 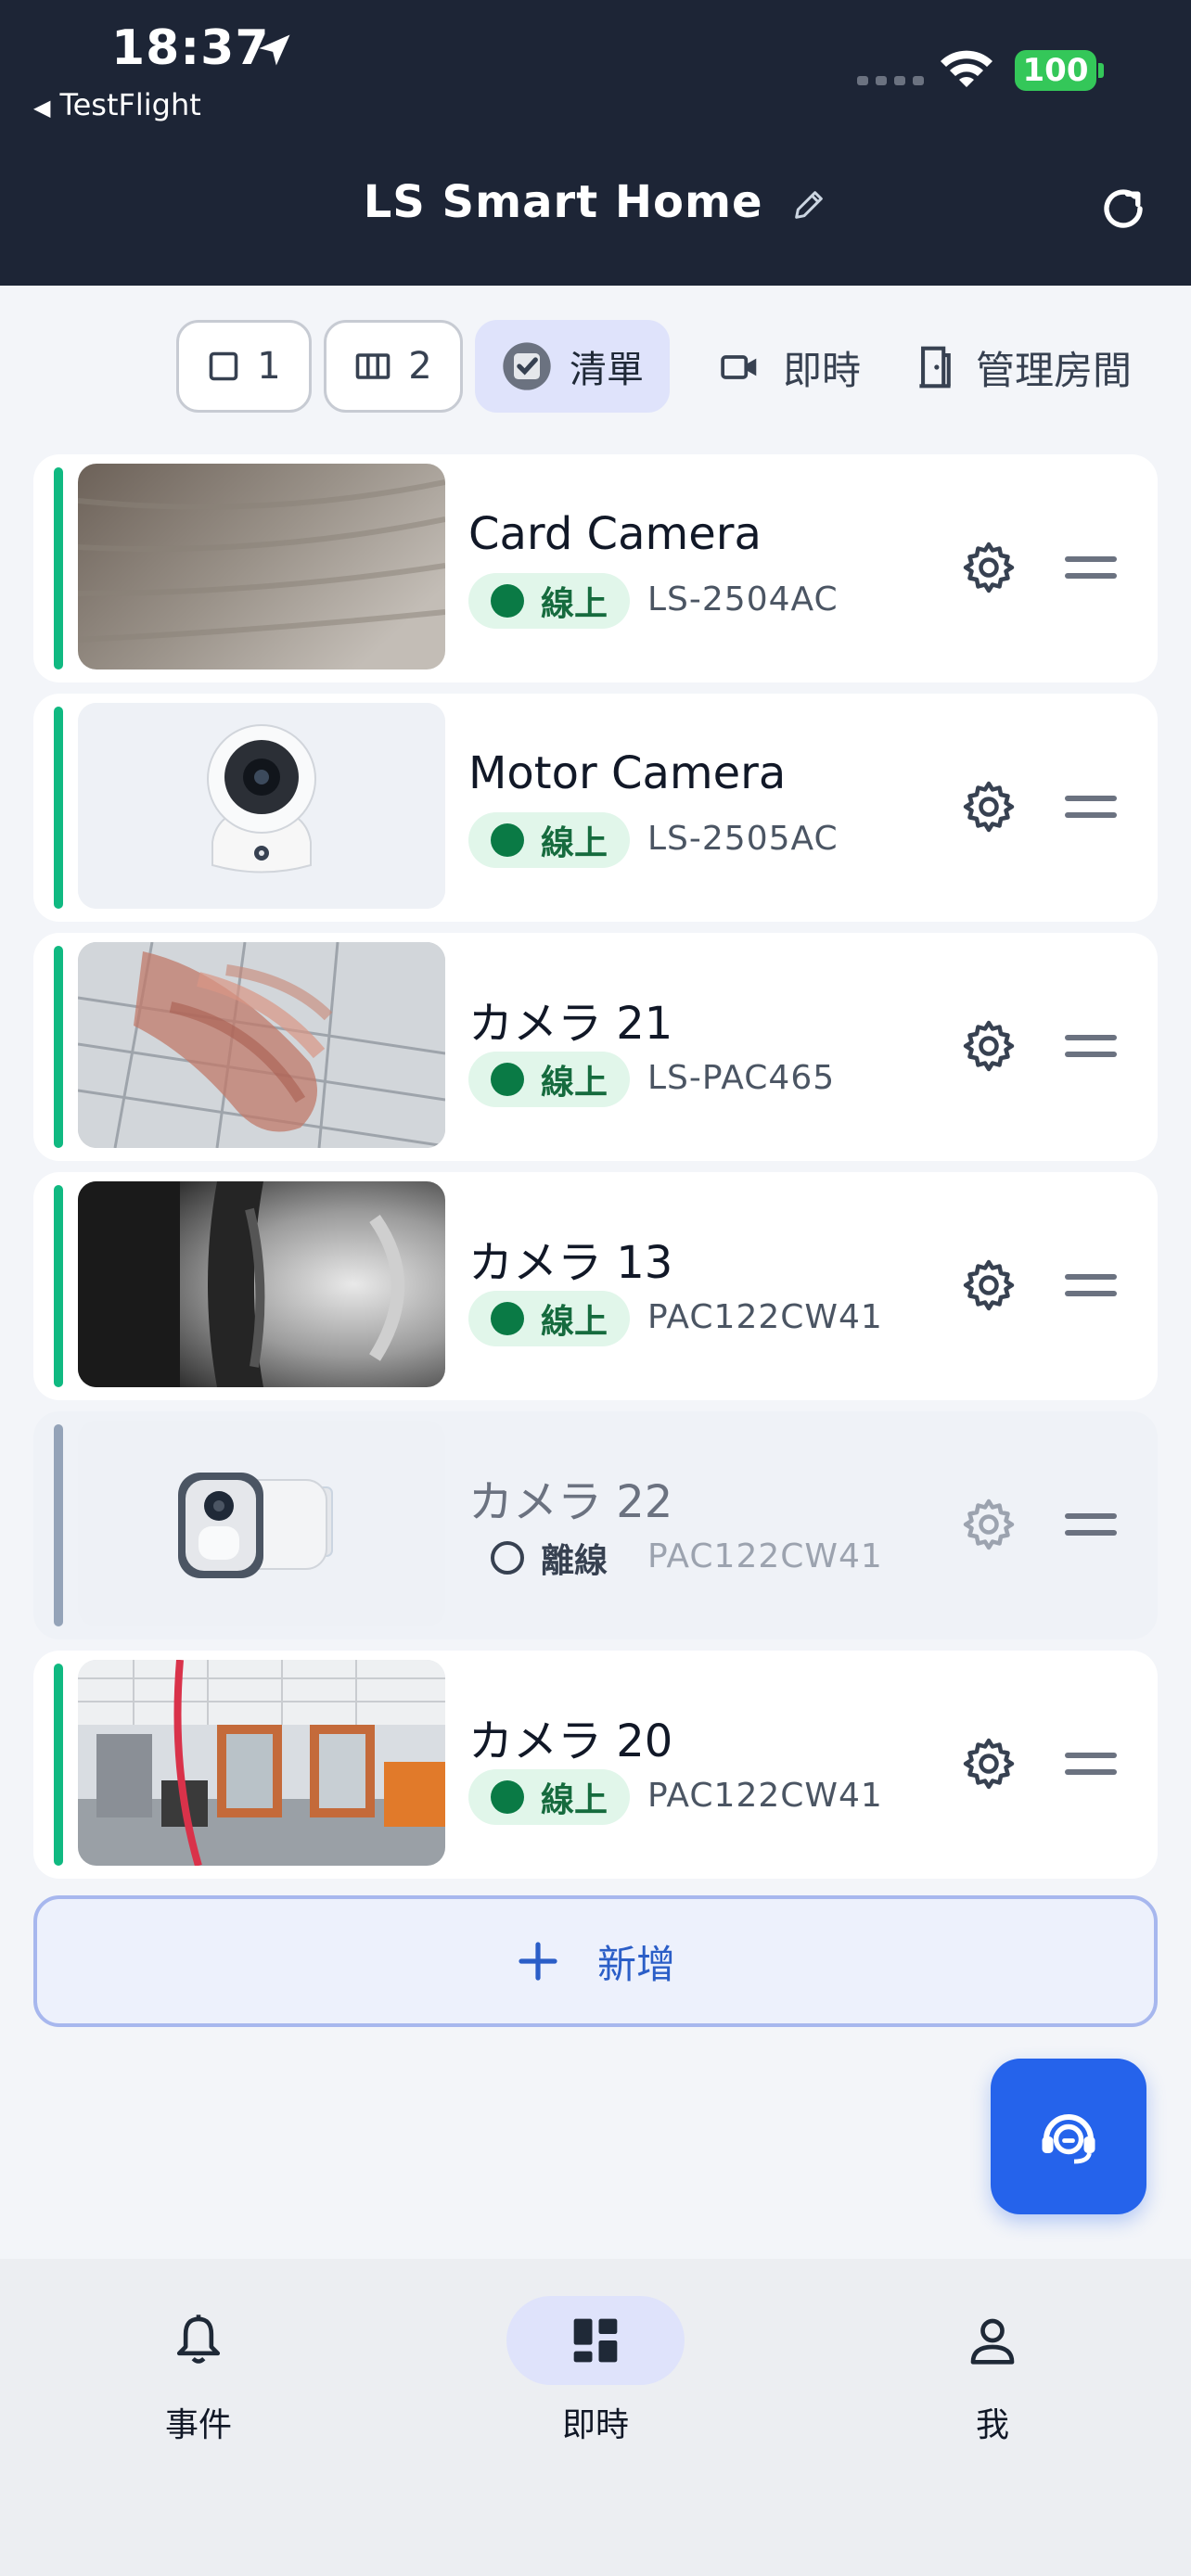 I want to click on camera-model: LS-PAC465, so click(x=741, y=1078).